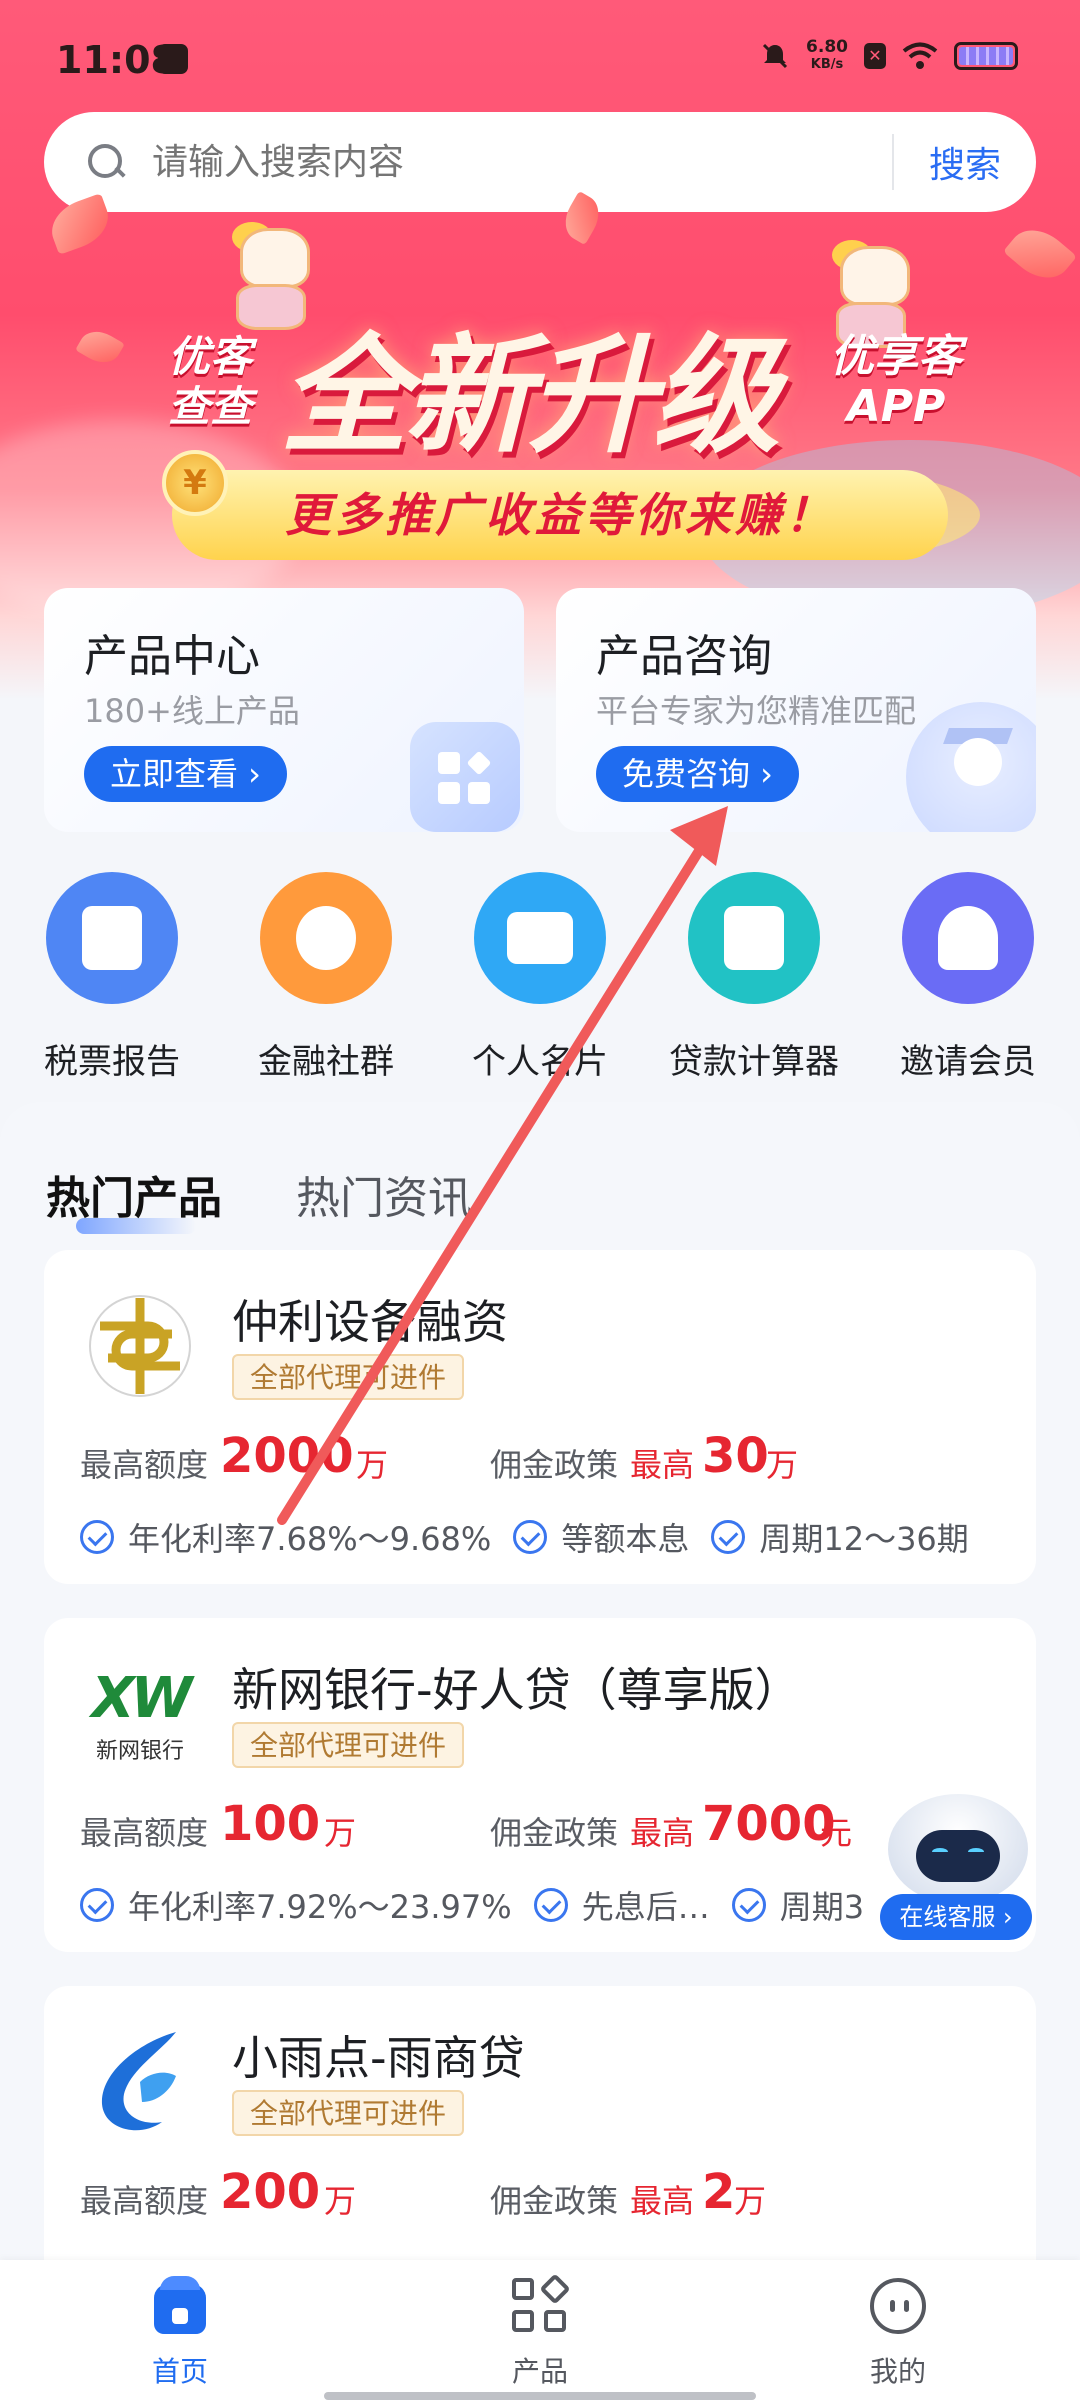  What do you see at coordinates (195, 483) in the screenshot?
I see `coin-icon: ¥` at bounding box center [195, 483].